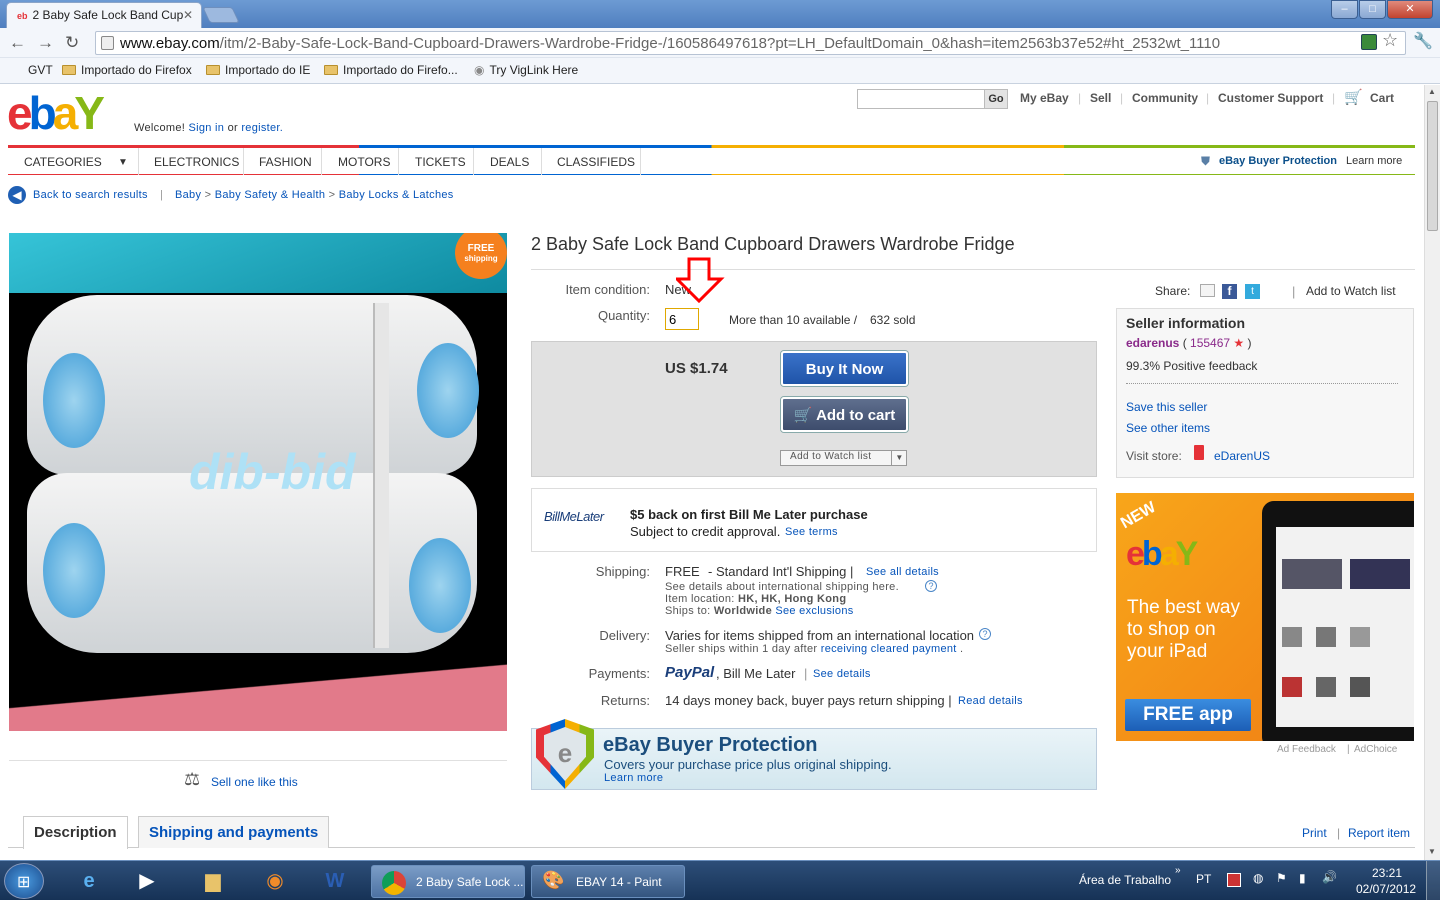 This screenshot has width=1440, height=900. What do you see at coordinates (1374, 161) in the screenshot?
I see `buyer-protection-learn-more: Learn more` at bounding box center [1374, 161].